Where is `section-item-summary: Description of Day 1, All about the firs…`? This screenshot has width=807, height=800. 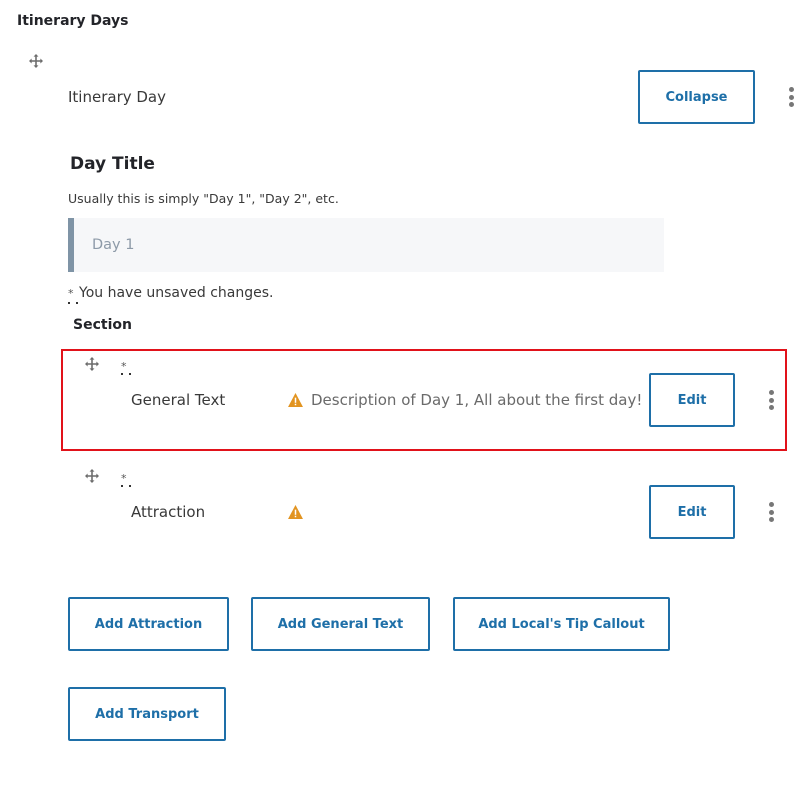
section-item-summary: Description of Day 1, All about the firs… is located at coordinates (477, 400).